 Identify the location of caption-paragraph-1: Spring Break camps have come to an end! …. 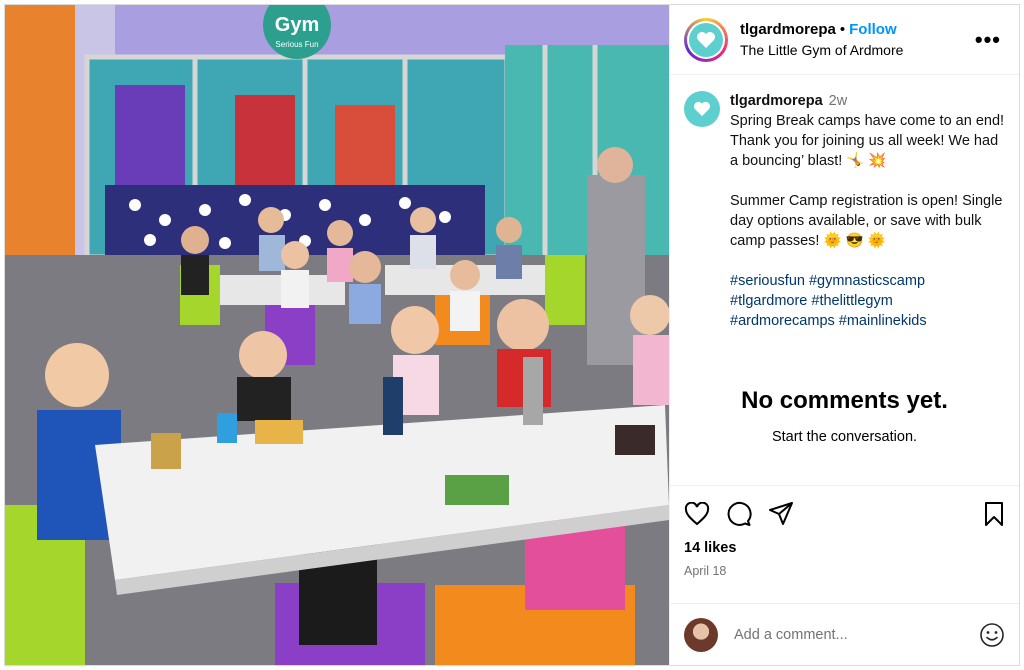
(867, 141).